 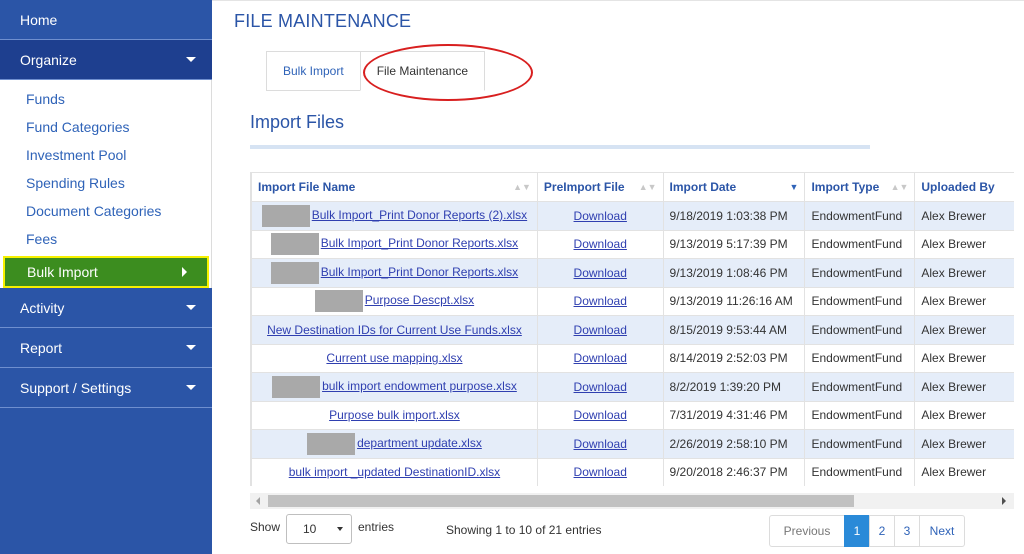 I want to click on column-header-file-name: Import File Name ▲▼, so click(x=394, y=187).